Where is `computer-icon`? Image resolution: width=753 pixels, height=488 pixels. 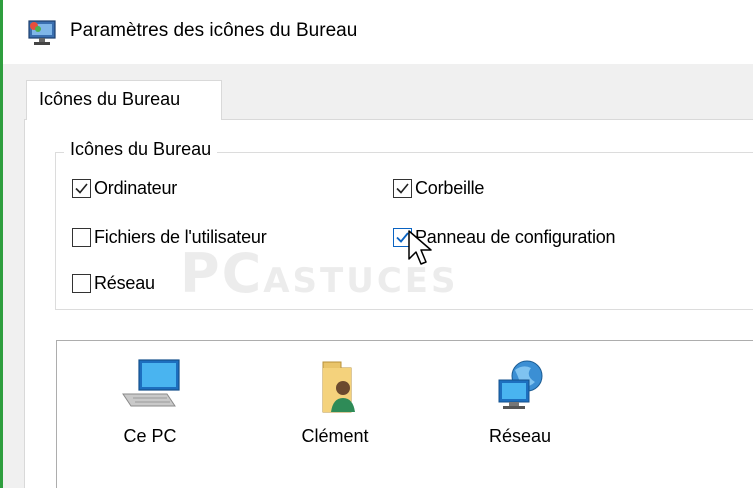 computer-icon is located at coordinates (151, 383).